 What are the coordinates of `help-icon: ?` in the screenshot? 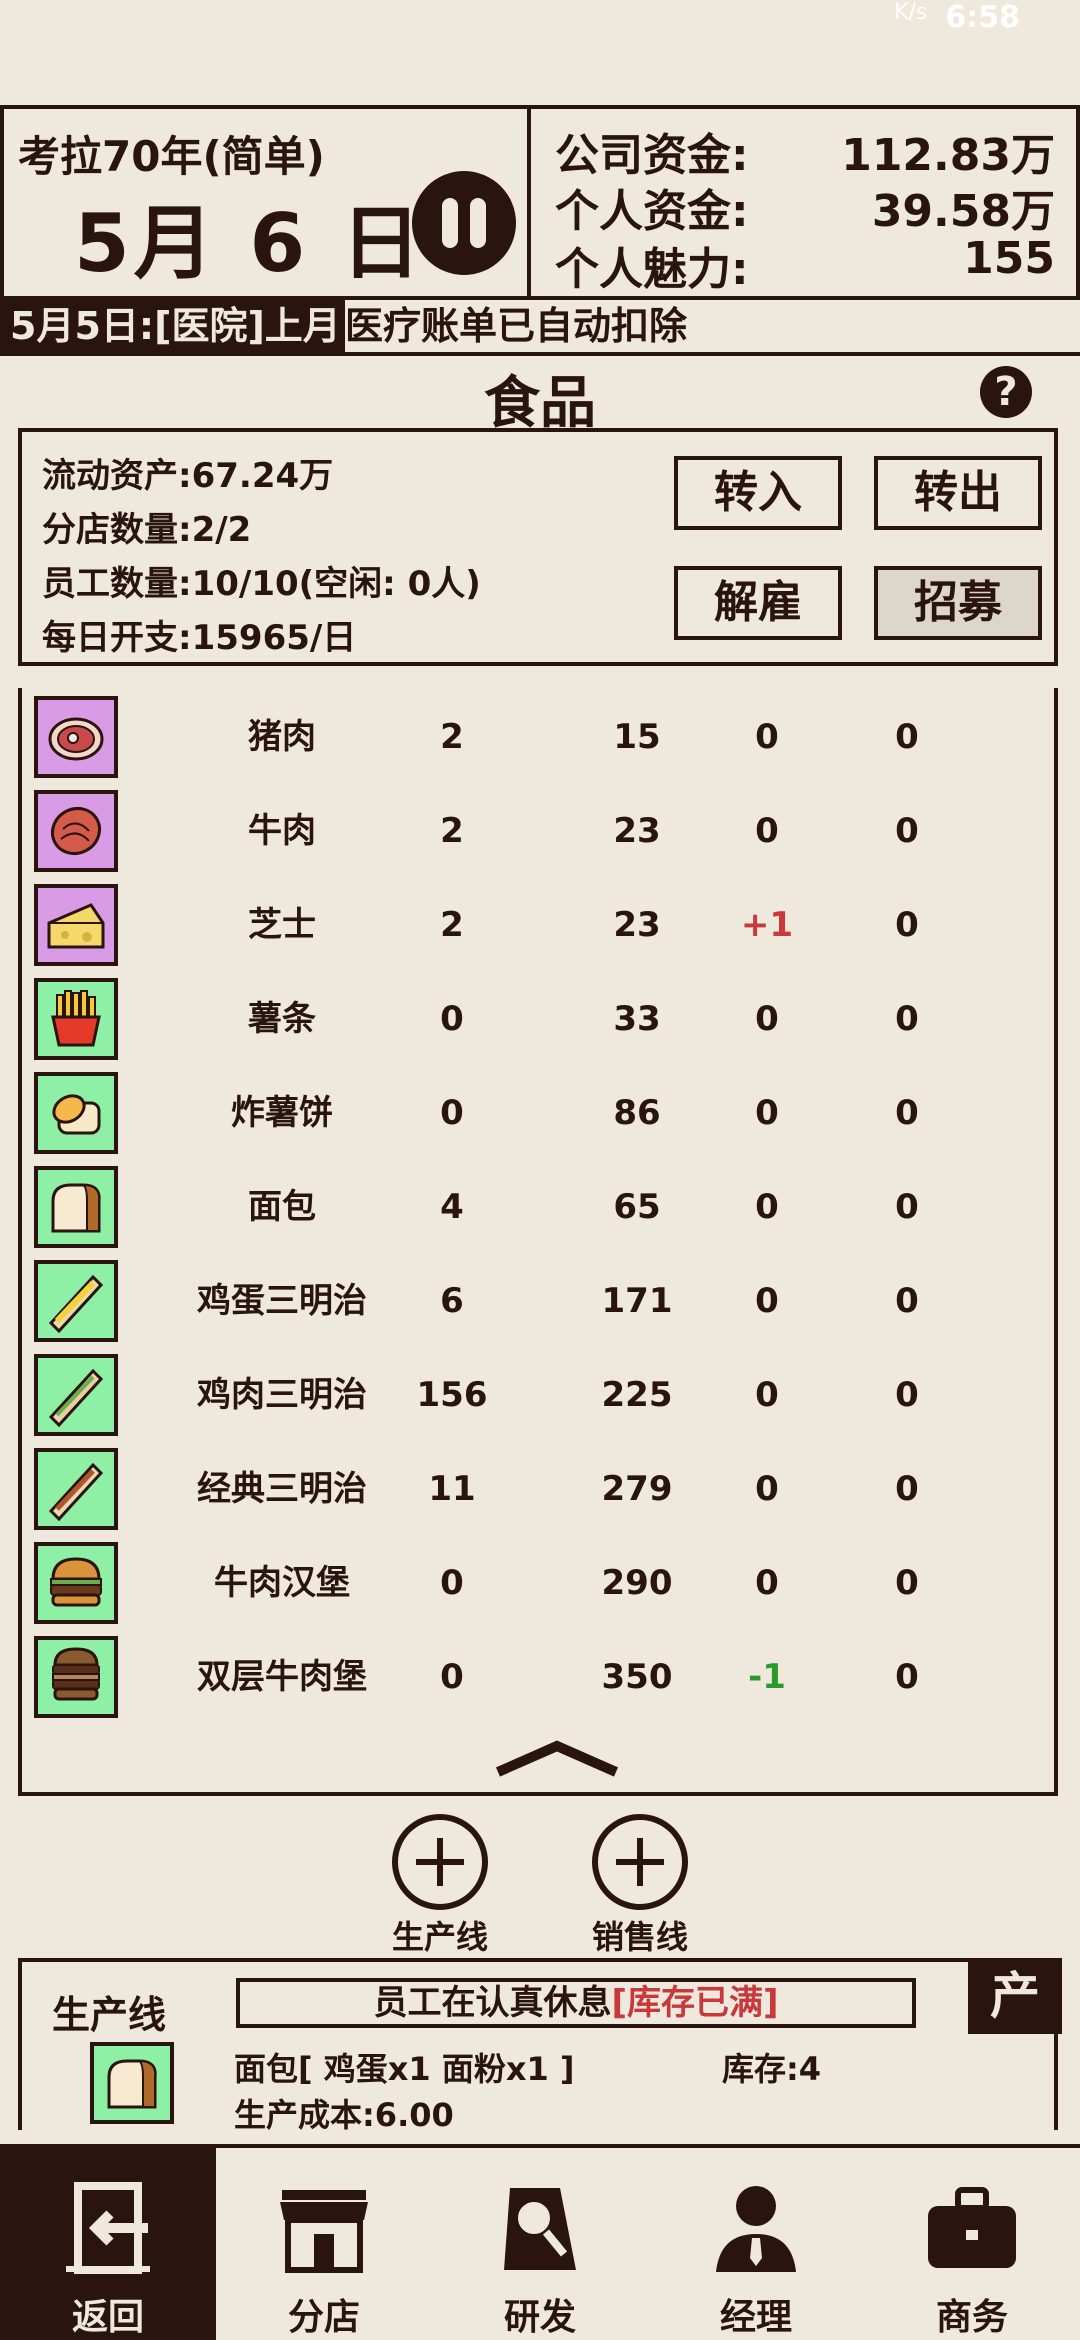 It's located at (1006, 392).